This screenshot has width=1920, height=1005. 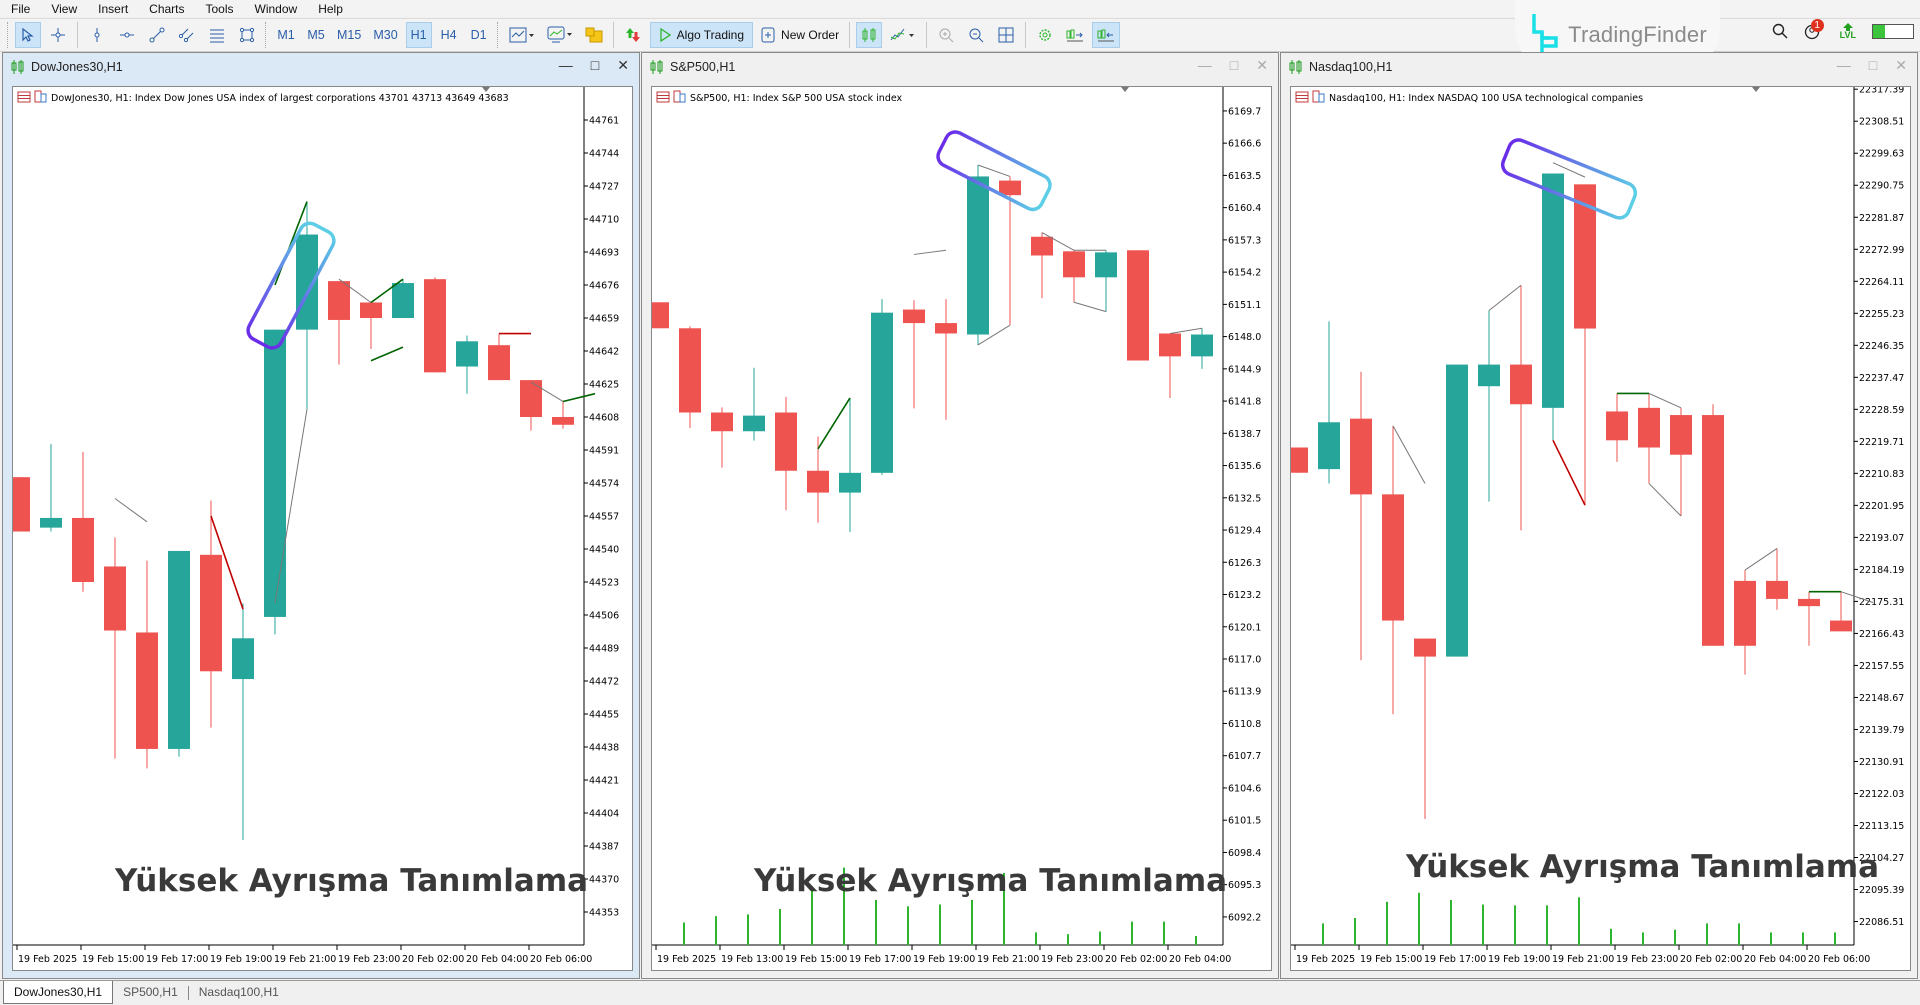 I want to click on crosshair-button, so click(x=58, y=35).